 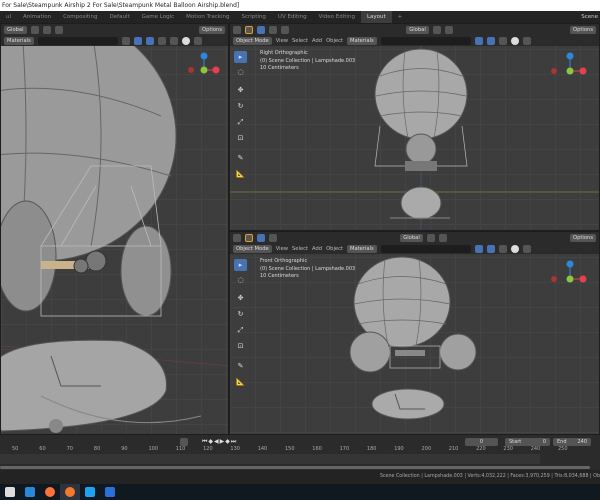 I want to click on scene-selector: Scene, so click(x=589, y=17).